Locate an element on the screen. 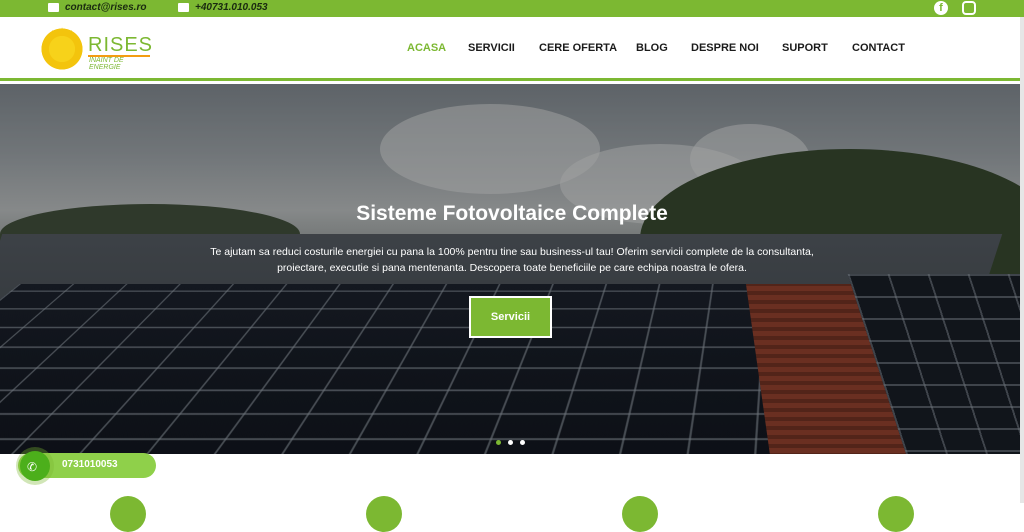 The image size is (1024, 532). slider-dots is located at coordinates (510, 442).